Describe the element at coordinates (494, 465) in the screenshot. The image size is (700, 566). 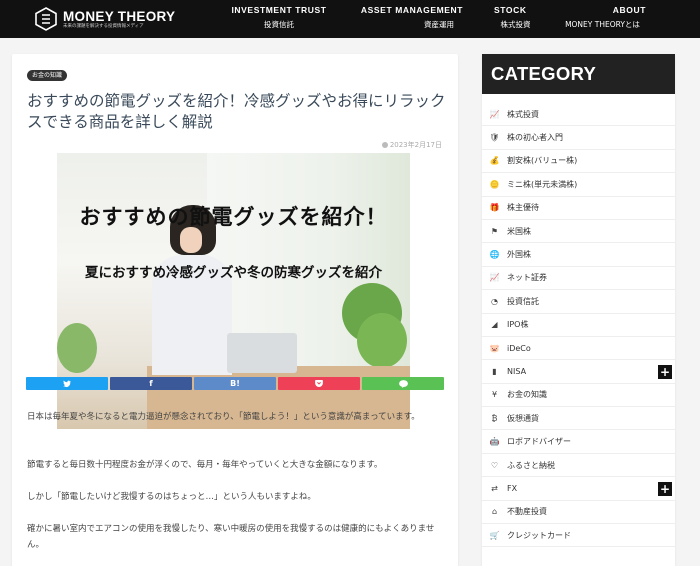
I see `hands-icon: ♡` at that location.